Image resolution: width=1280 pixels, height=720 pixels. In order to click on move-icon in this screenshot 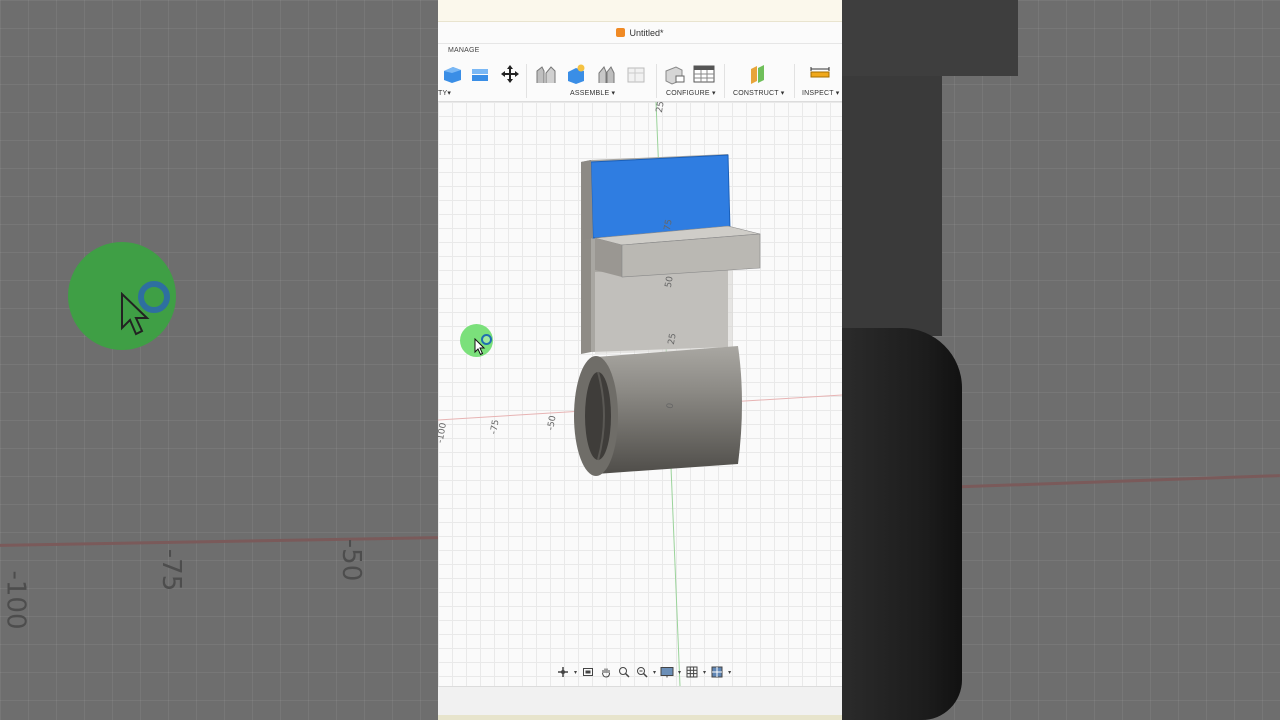, I will do `click(510, 74)`.